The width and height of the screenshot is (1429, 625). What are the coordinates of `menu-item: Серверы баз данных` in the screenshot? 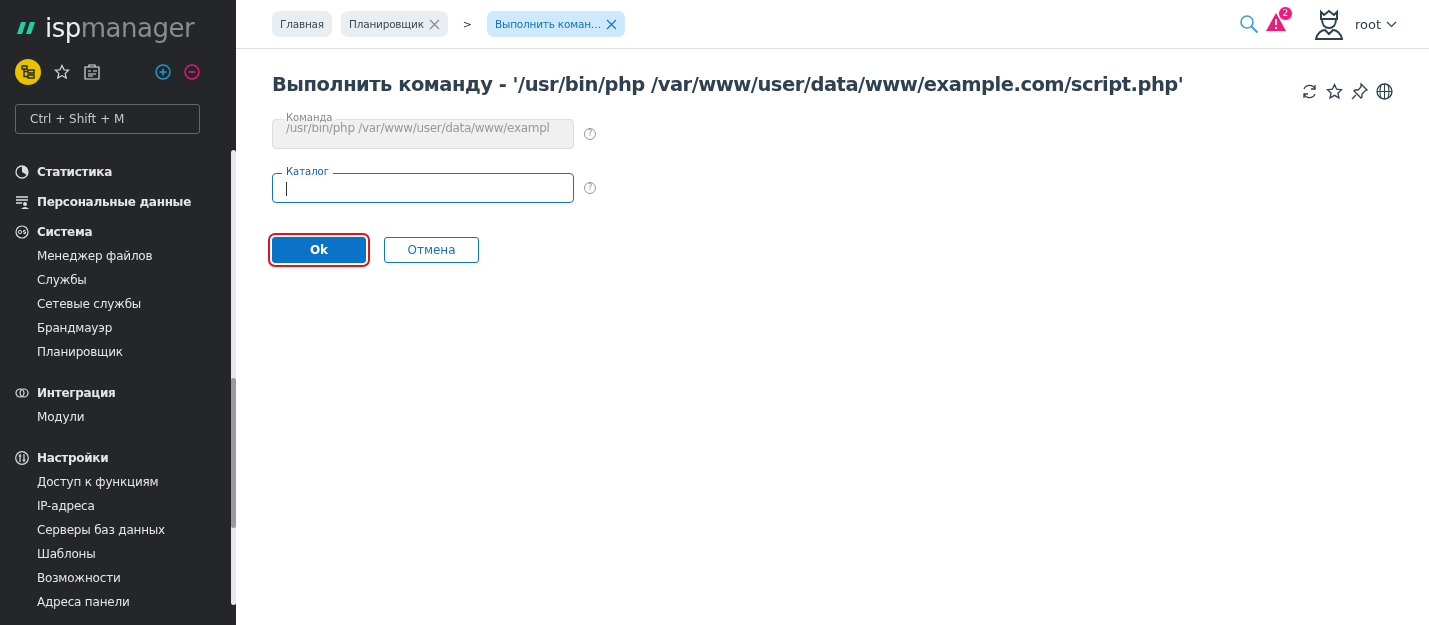 It's located at (118, 530).